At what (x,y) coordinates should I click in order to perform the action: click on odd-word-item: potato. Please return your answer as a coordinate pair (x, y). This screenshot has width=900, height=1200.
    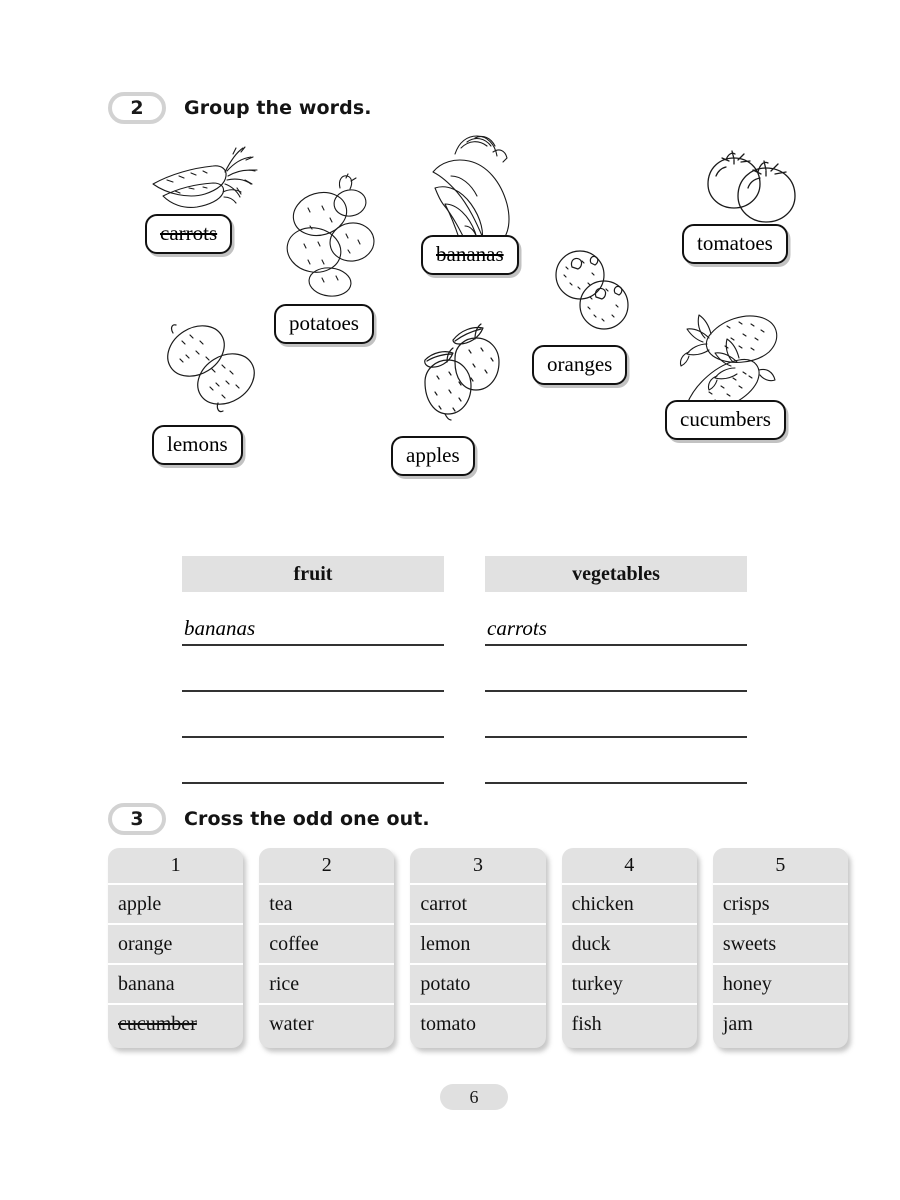
    Looking at the image, I should click on (478, 985).